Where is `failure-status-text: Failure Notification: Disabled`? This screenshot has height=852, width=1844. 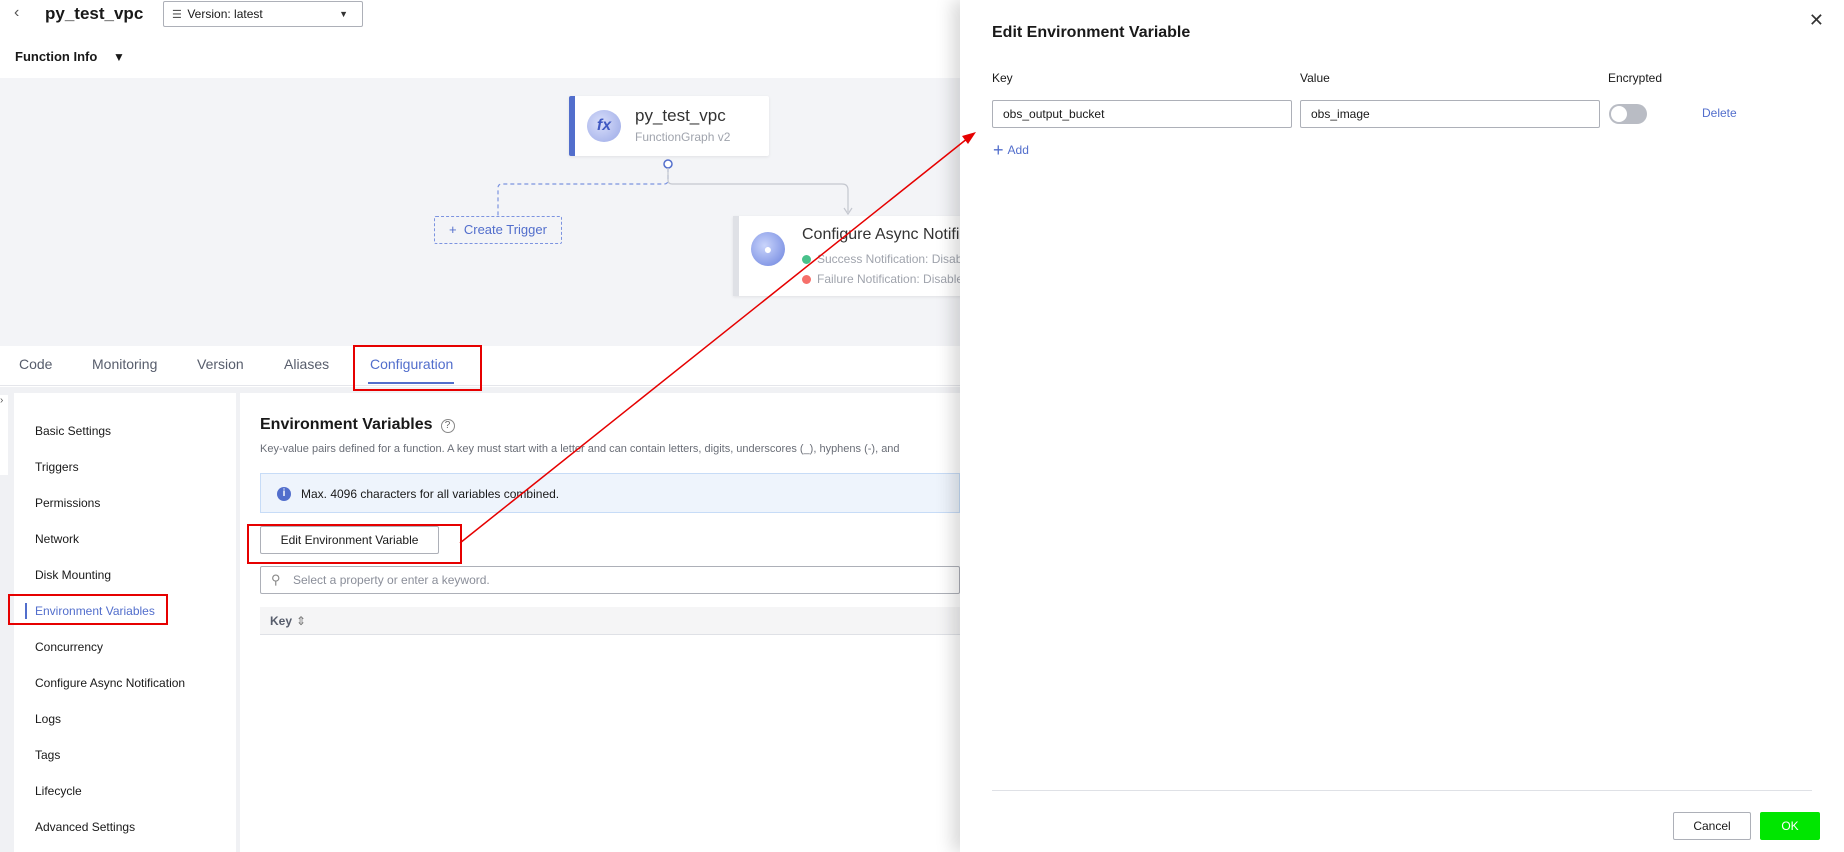 failure-status-text: Failure Notification: Disabled is located at coordinates (888, 279).